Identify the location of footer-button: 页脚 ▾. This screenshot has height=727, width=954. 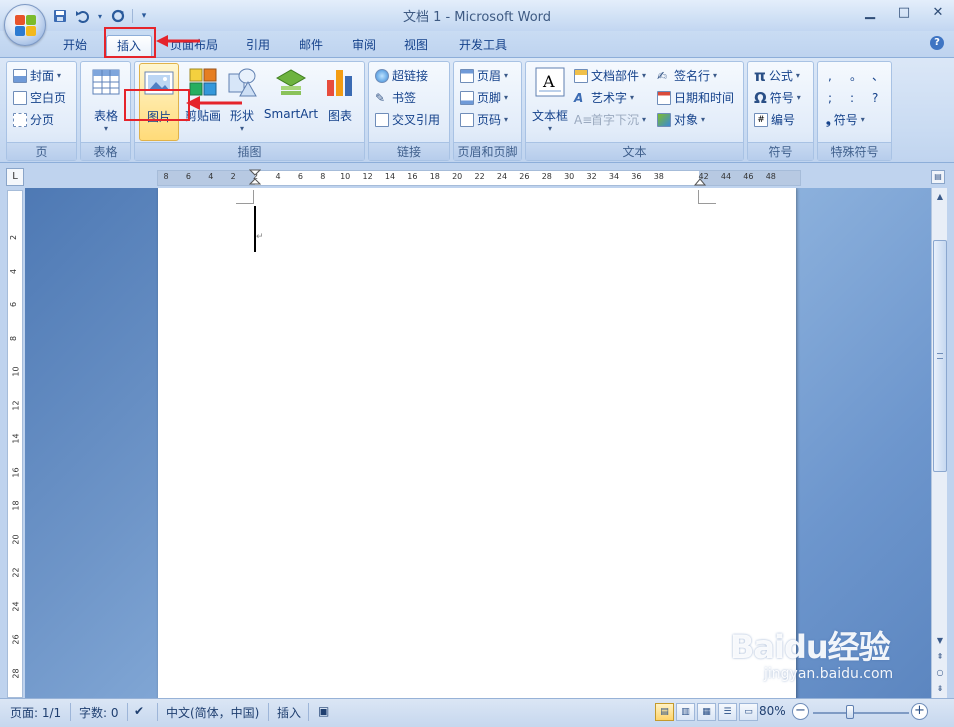
(484, 98).